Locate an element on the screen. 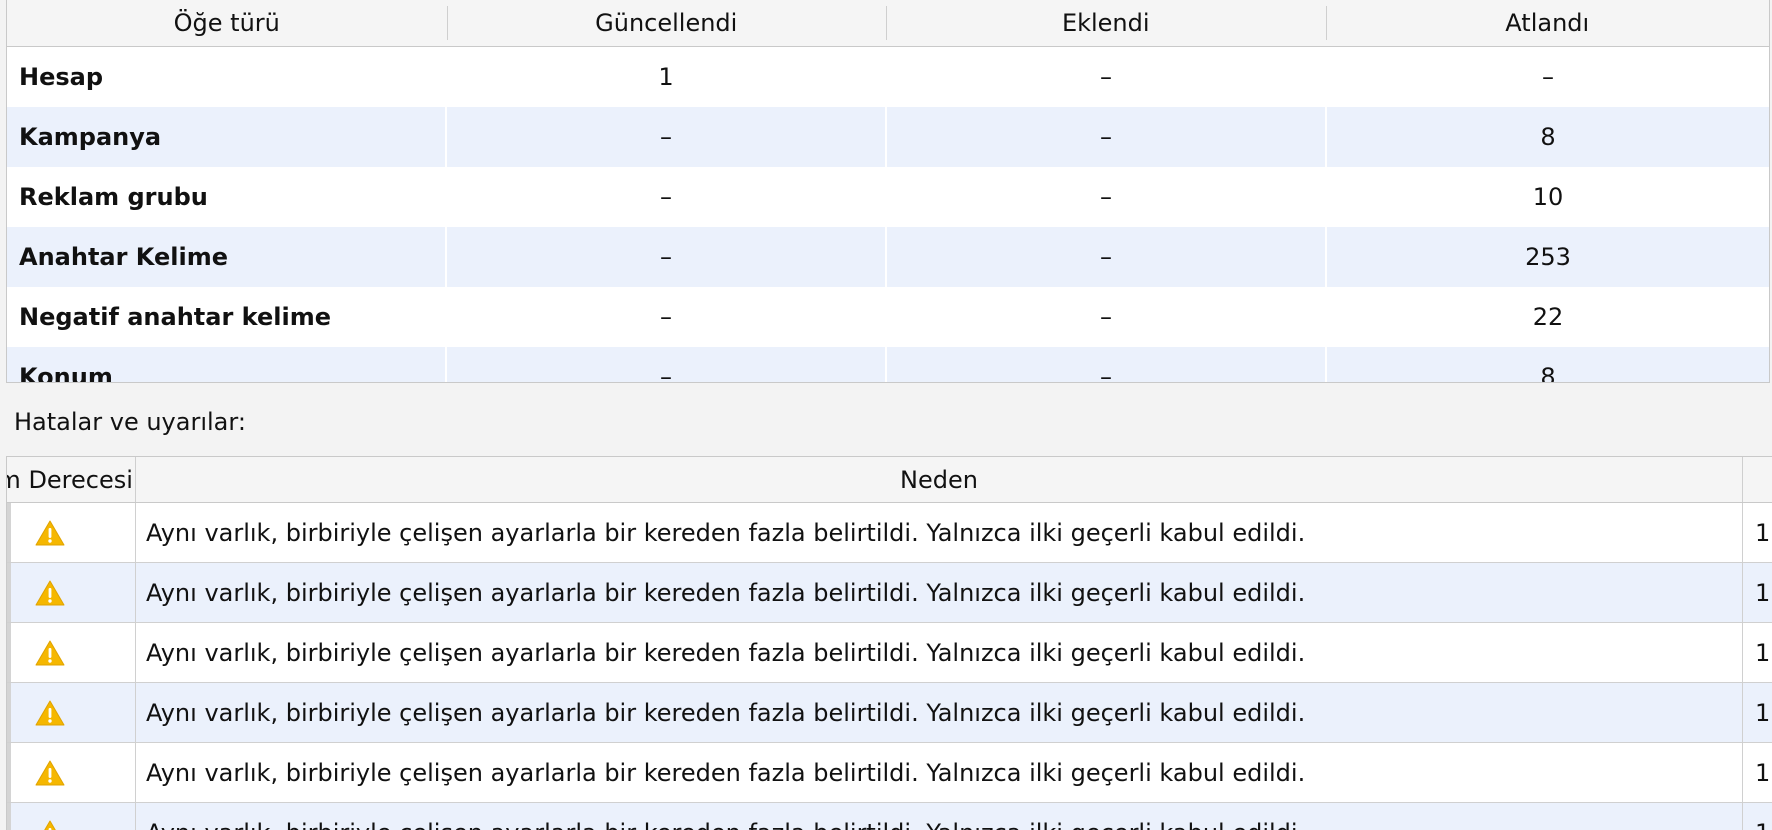 Image resolution: width=1772 pixels, height=830 pixels. skipped-cell: 253 is located at coordinates (1547, 257).